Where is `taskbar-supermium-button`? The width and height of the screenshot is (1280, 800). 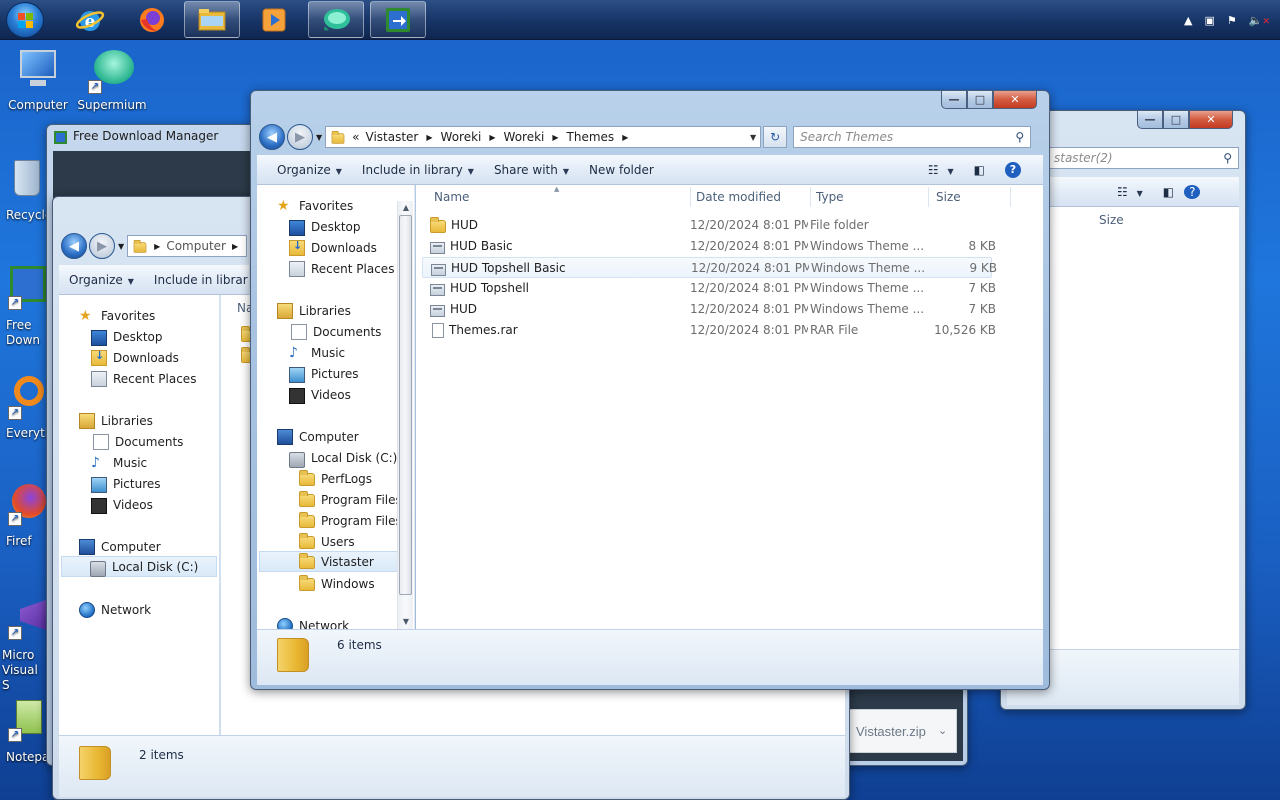 taskbar-supermium-button is located at coordinates (336, 19).